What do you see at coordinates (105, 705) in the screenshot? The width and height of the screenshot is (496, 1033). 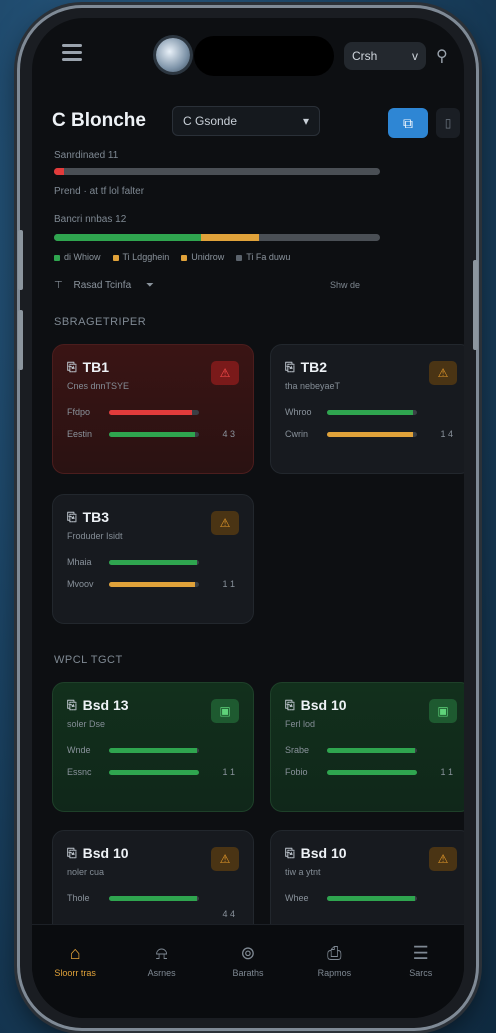 I see `card-name: Bsd 13` at bounding box center [105, 705].